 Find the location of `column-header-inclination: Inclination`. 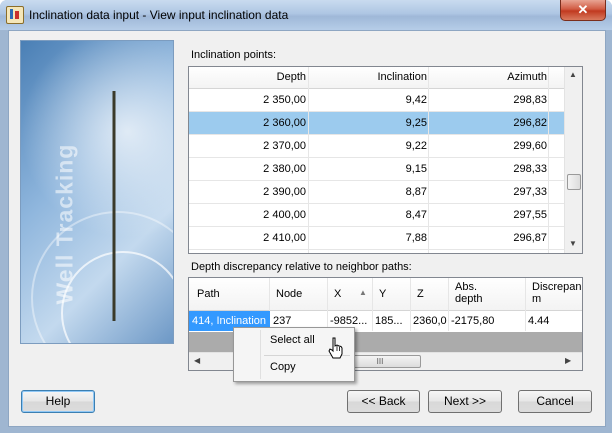

column-header-inclination: Inclination is located at coordinates (368, 77).